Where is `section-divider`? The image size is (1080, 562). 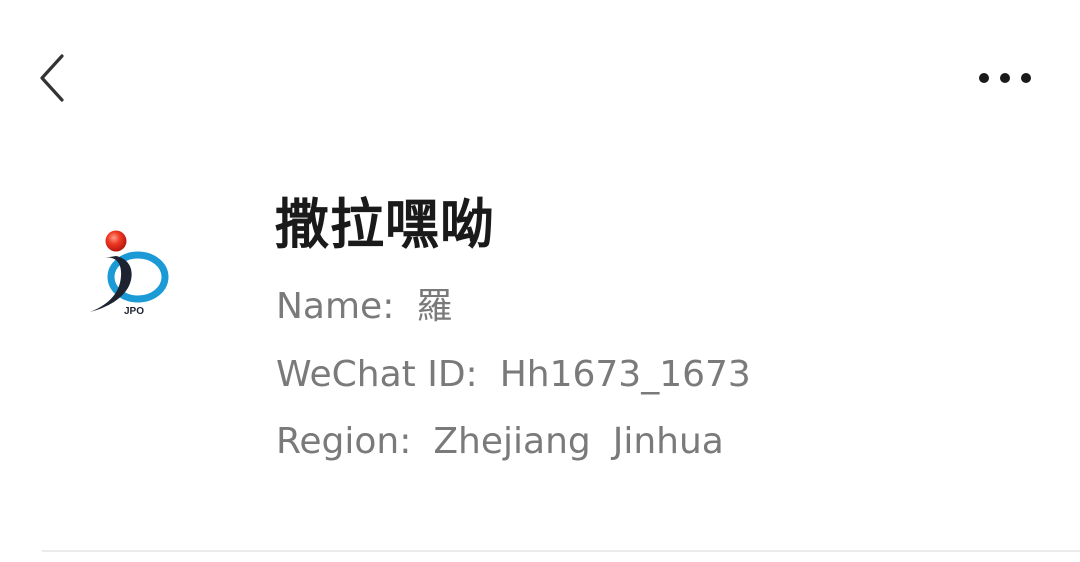
section-divider is located at coordinates (561, 551).